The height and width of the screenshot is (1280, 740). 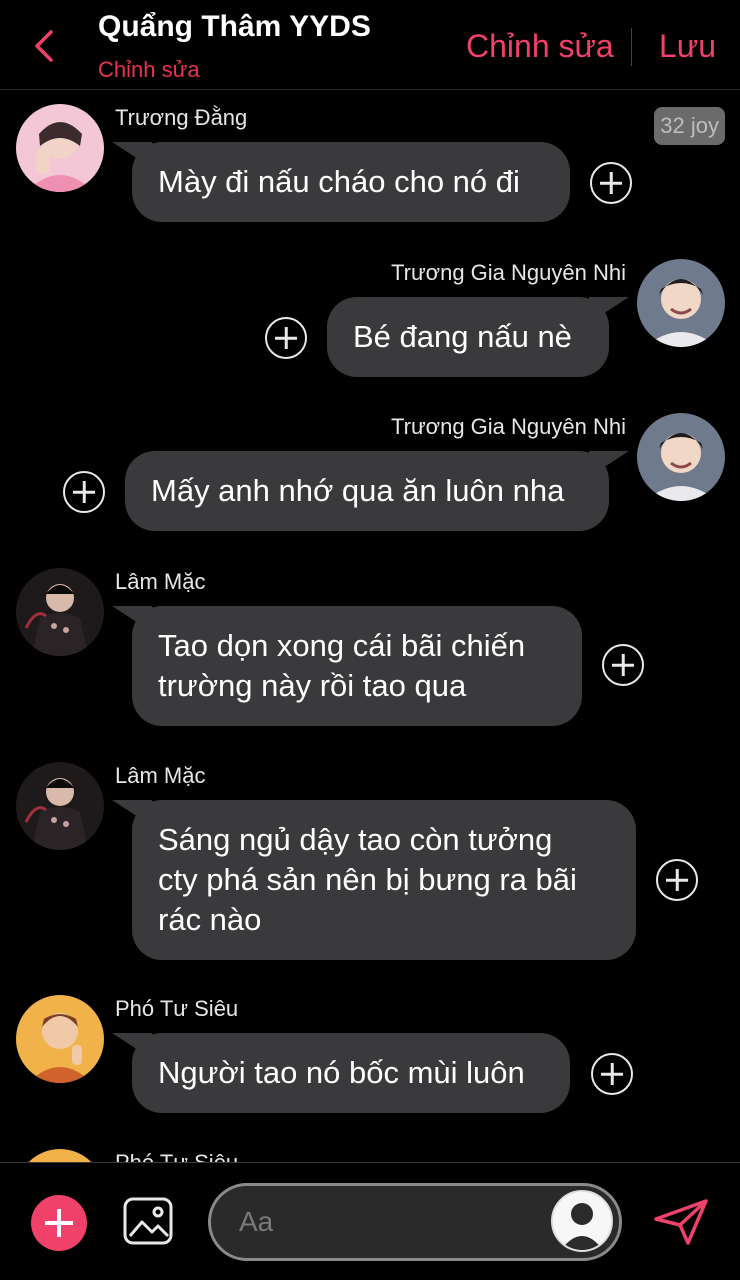 I want to click on send-icon, so click(x=681, y=1222).